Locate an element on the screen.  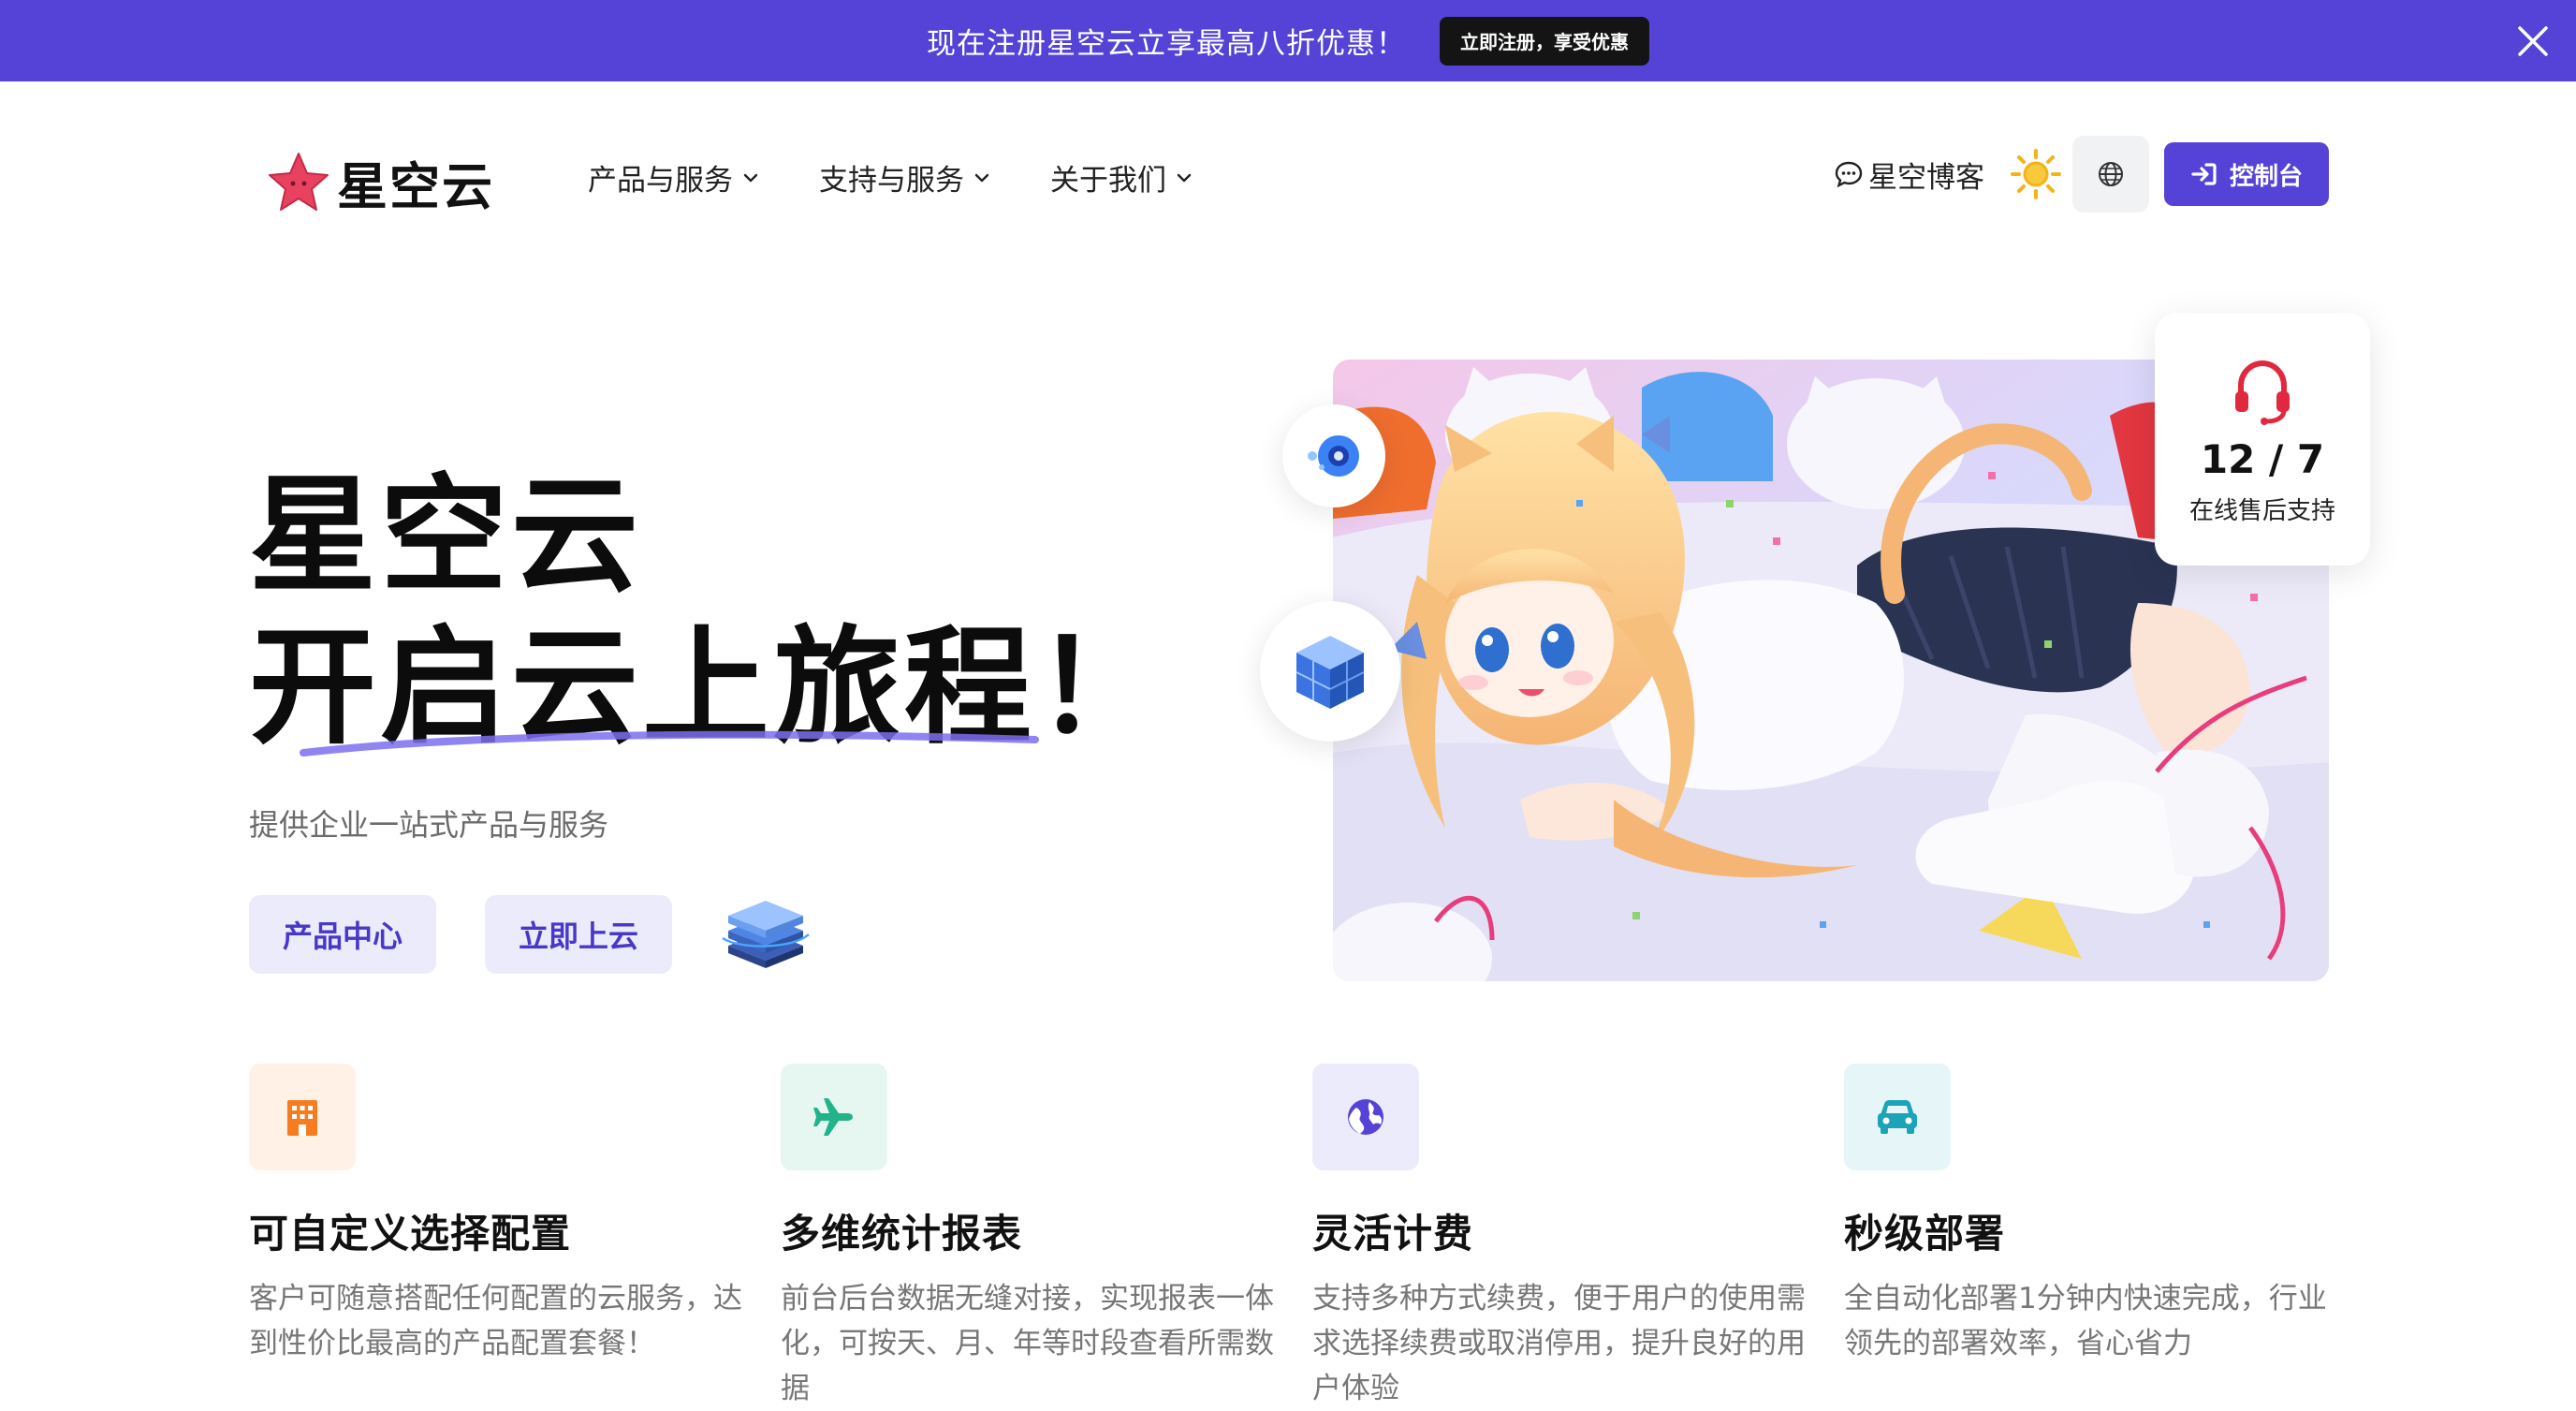
menu-label: 产品与服务 is located at coordinates (660, 181).